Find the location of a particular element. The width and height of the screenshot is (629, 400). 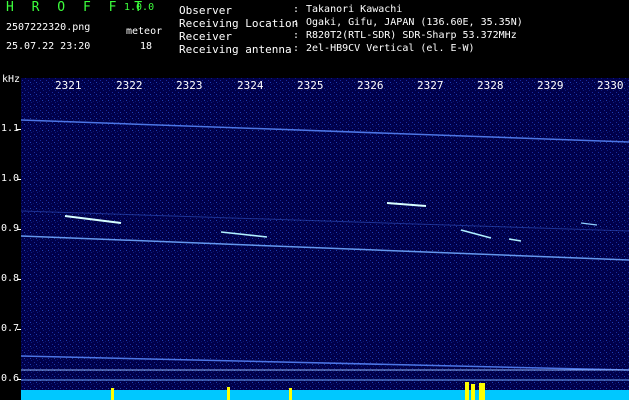

x-tick-label: 2323 is located at coordinates (189, 85).